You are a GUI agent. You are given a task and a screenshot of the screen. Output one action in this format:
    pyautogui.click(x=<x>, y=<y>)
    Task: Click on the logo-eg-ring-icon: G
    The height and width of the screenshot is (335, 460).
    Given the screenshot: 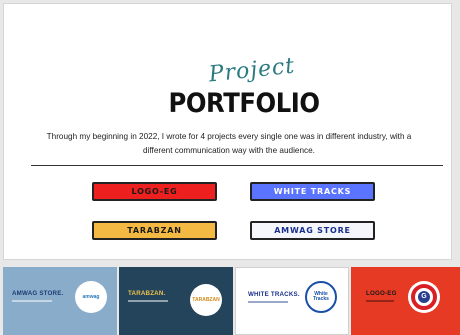 What is the action you would take?
    pyautogui.click(x=424, y=297)
    